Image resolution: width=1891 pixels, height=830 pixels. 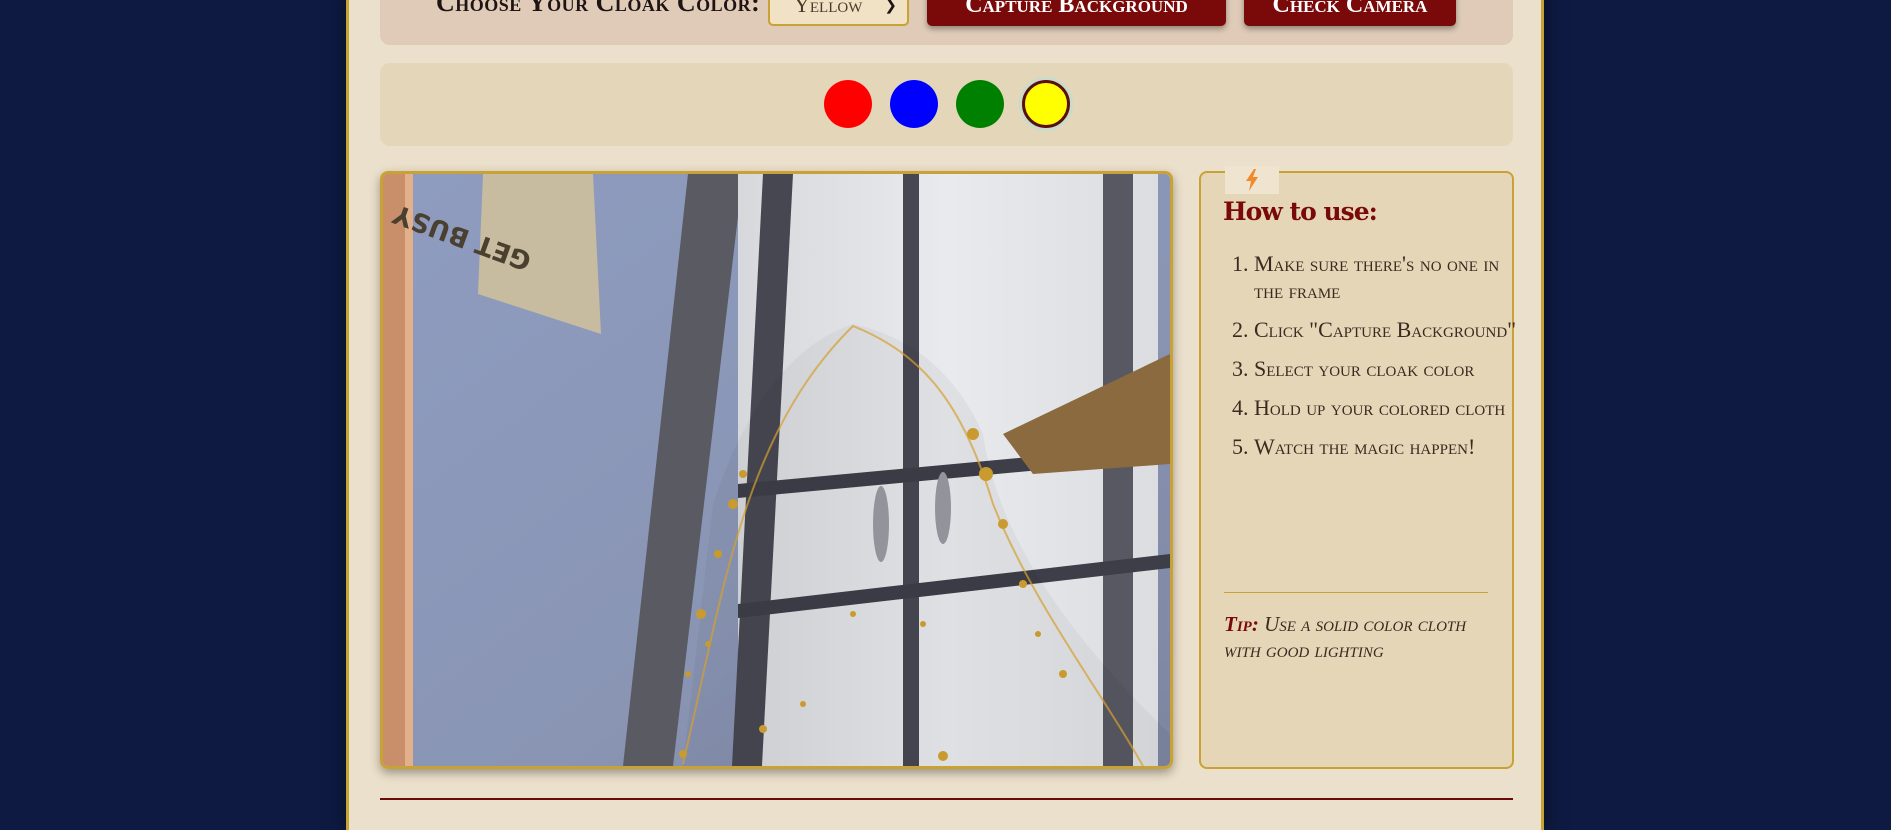 What do you see at coordinates (1389, 329) in the screenshot?
I see `instruction-step: Click "Capture Background"` at bounding box center [1389, 329].